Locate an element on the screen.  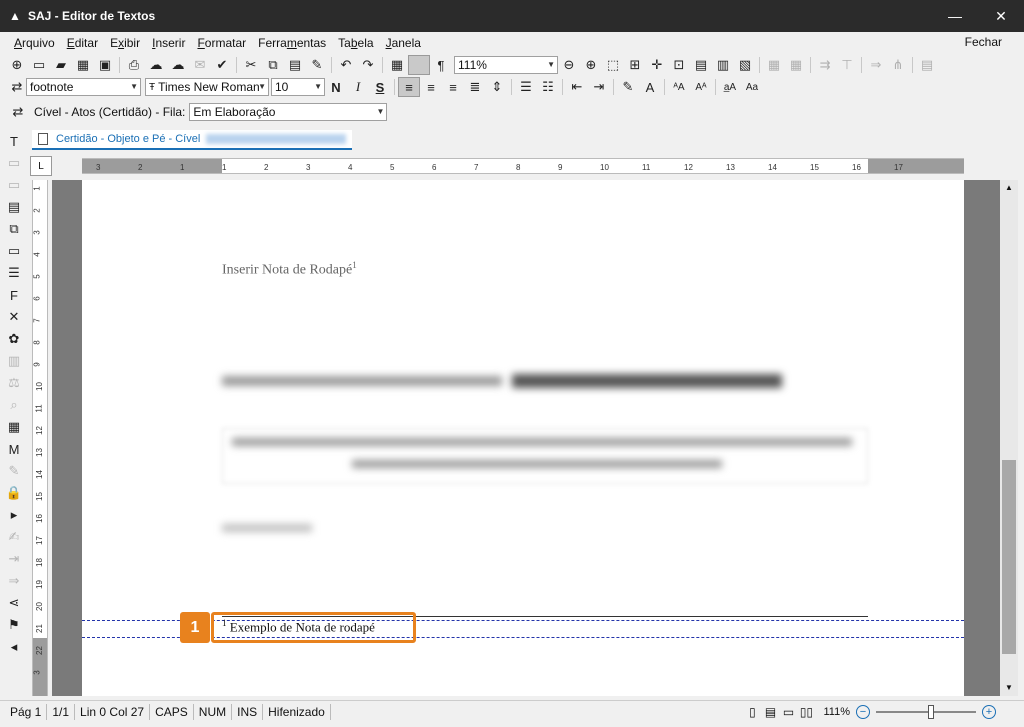
minimize-icon: — is located at coordinates (955, 16).